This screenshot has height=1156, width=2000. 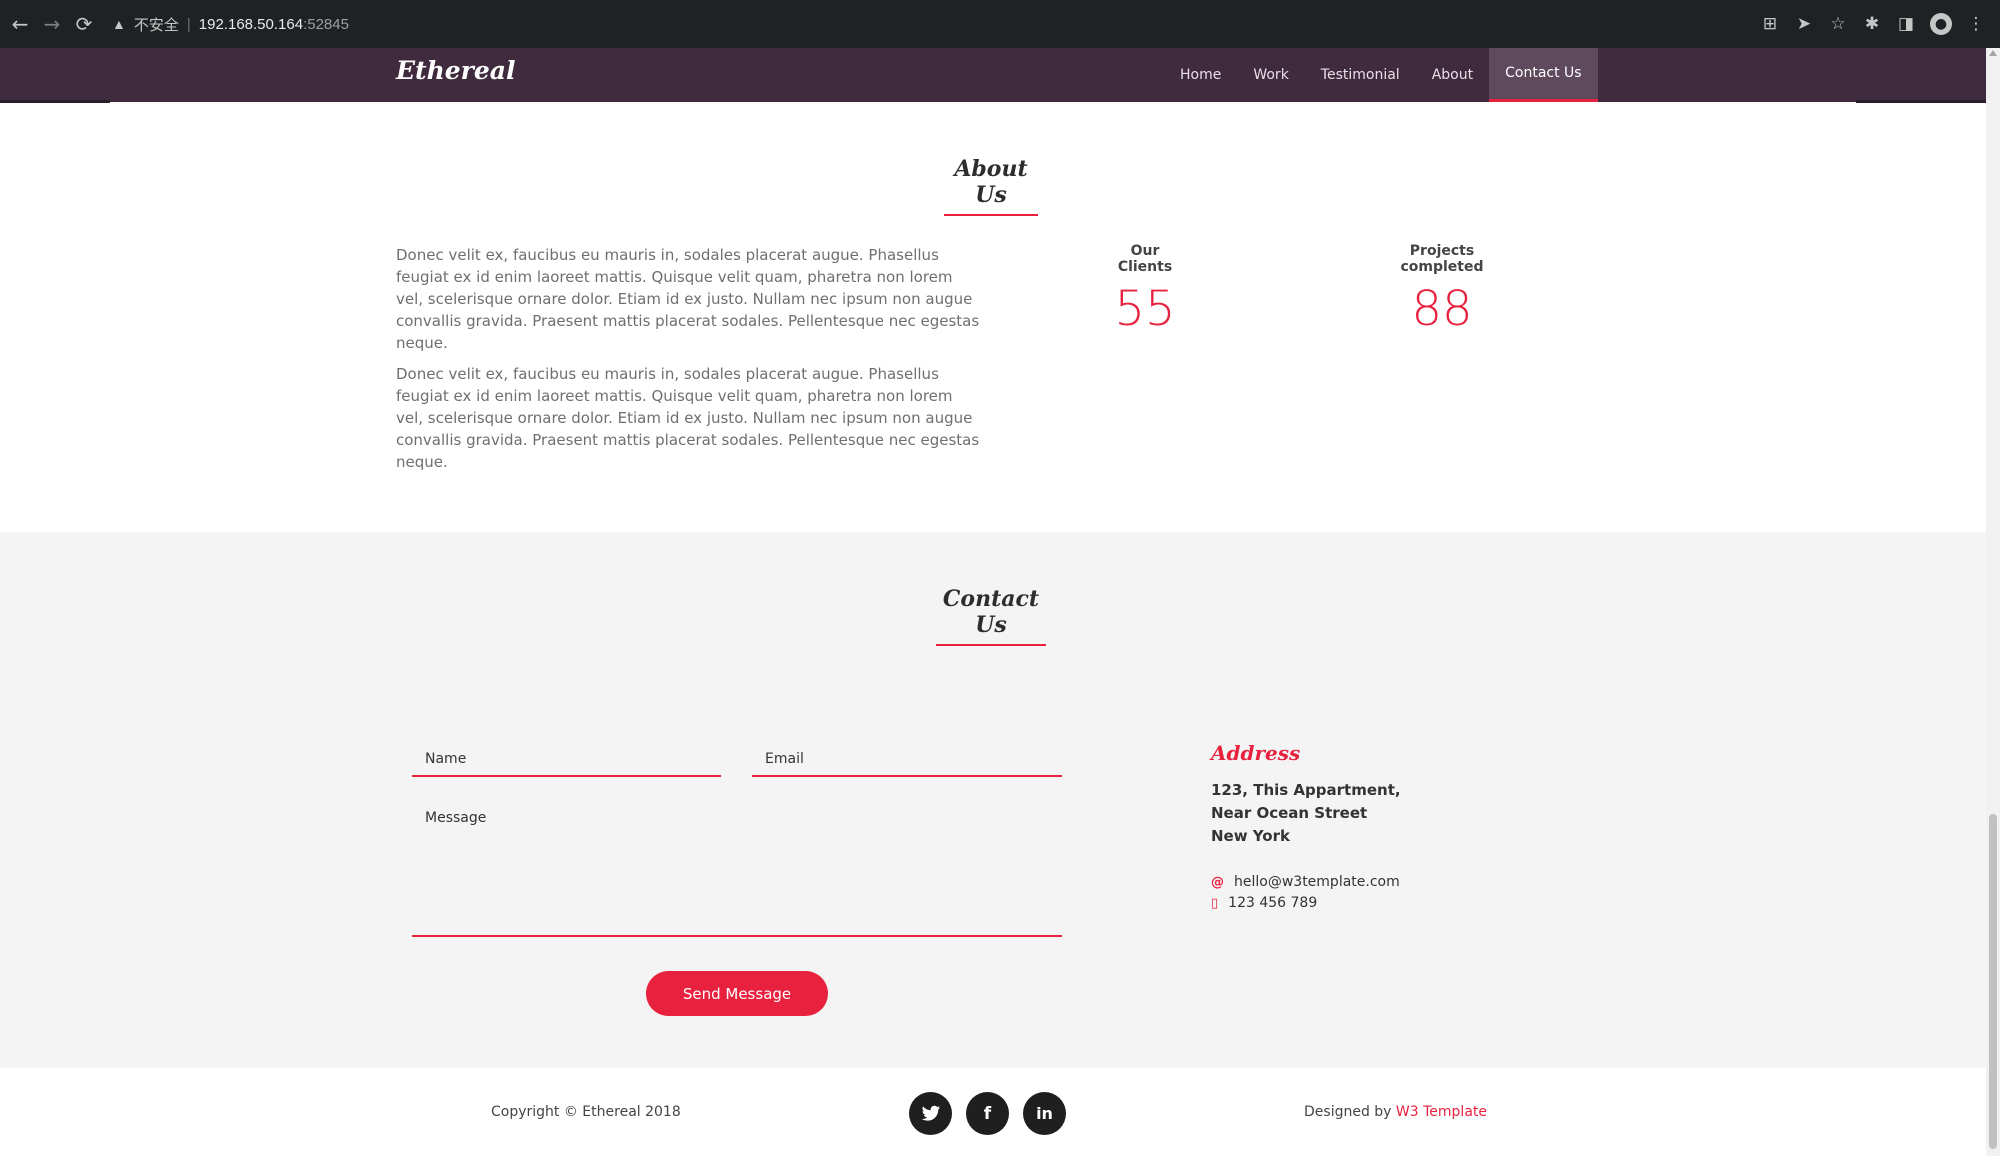 What do you see at coordinates (1200, 75) in the screenshot?
I see `nav-home: Home` at bounding box center [1200, 75].